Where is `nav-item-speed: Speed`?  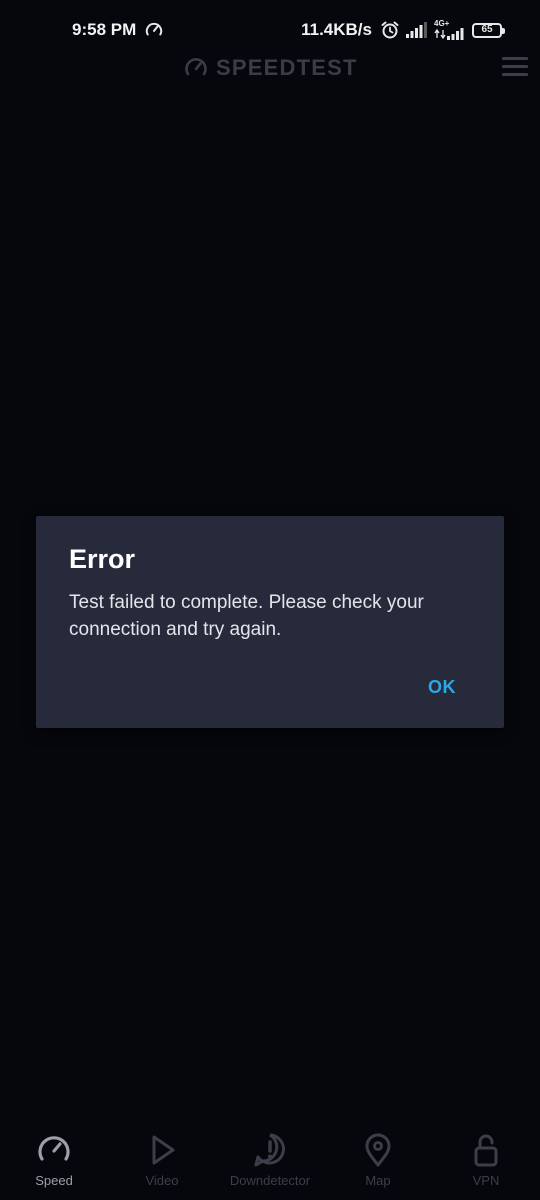
nav-item-speed: Speed is located at coordinates (54, 1164).